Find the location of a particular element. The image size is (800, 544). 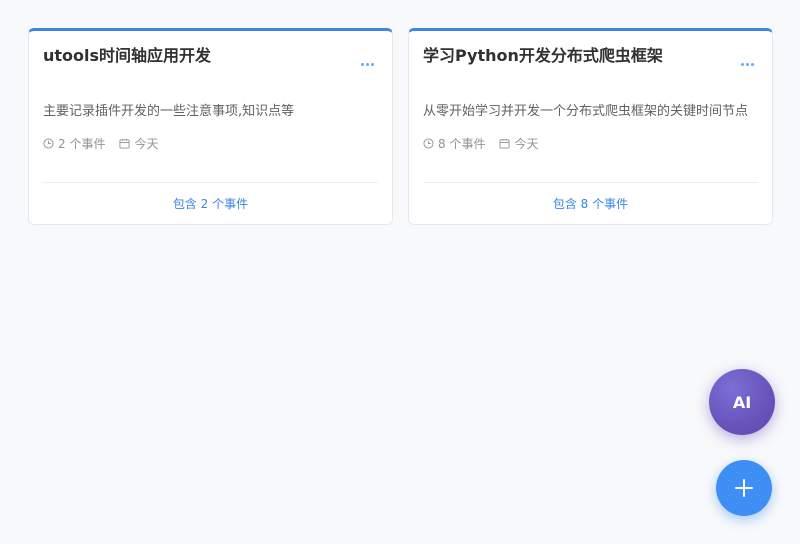

card-header: utools时间轴应用开发 is located at coordinates (210, 67).